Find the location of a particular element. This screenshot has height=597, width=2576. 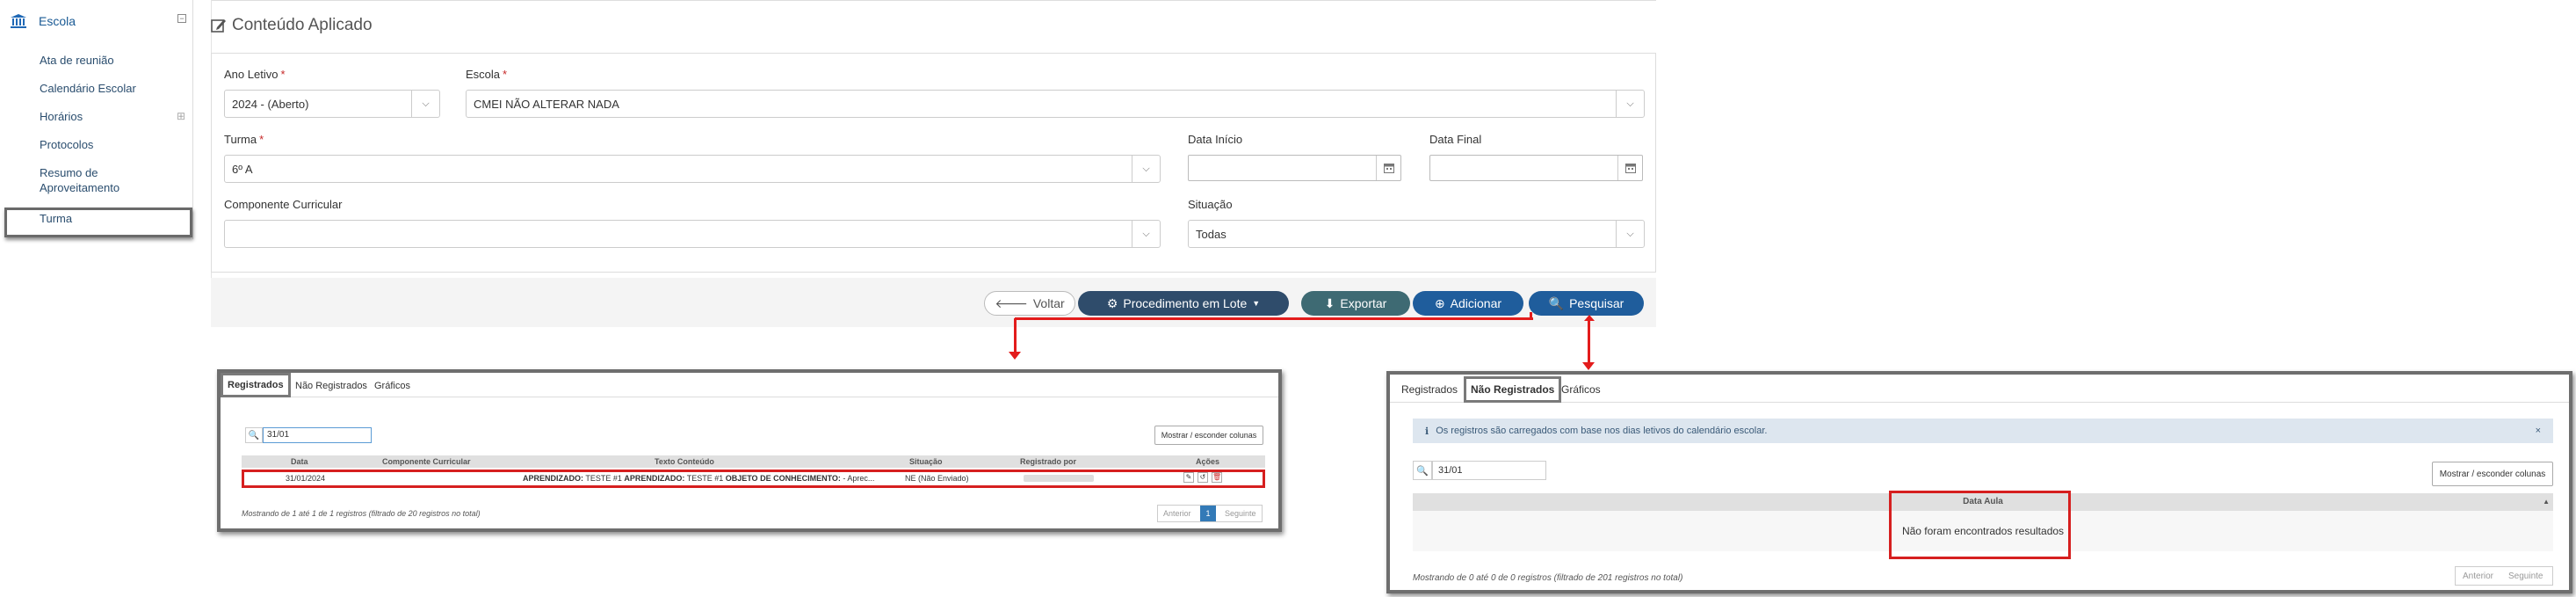

arrow-left-icon: 🡐 is located at coordinates (1011, 302).